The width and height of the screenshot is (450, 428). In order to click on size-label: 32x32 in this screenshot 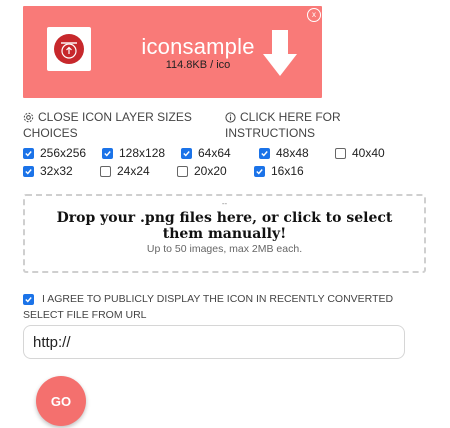, I will do `click(56, 171)`.